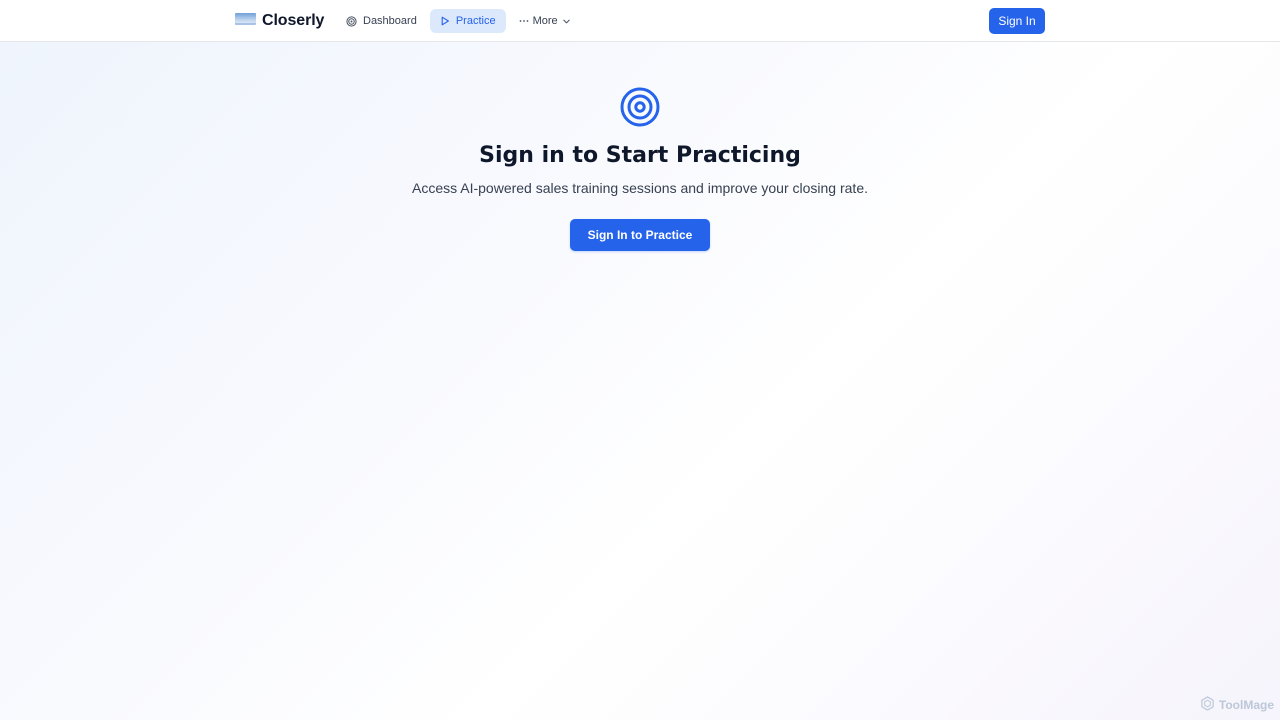 The image size is (1280, 720). I want to click on top-navigation-bar: Closerly Dashboard Practice More Sign In, so click(640, 21).